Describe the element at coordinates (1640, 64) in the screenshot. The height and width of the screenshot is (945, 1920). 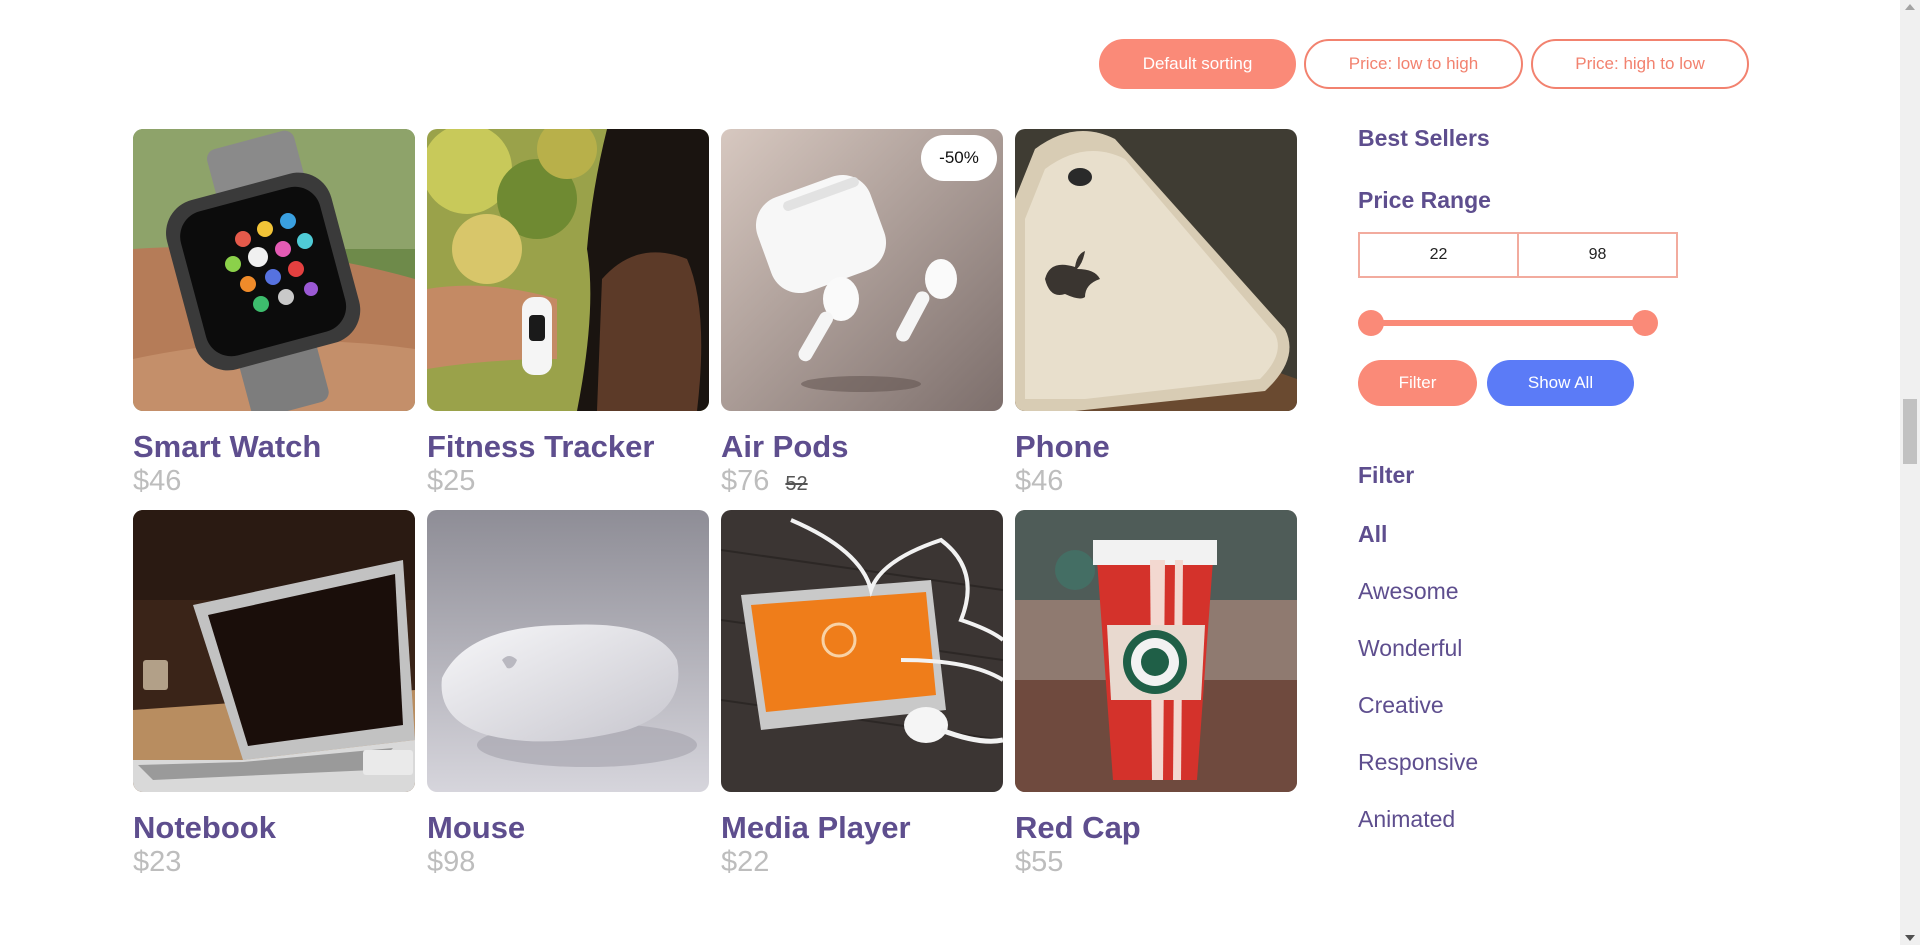
I see `price-high-to-low-button: Price: high to low` at that location.